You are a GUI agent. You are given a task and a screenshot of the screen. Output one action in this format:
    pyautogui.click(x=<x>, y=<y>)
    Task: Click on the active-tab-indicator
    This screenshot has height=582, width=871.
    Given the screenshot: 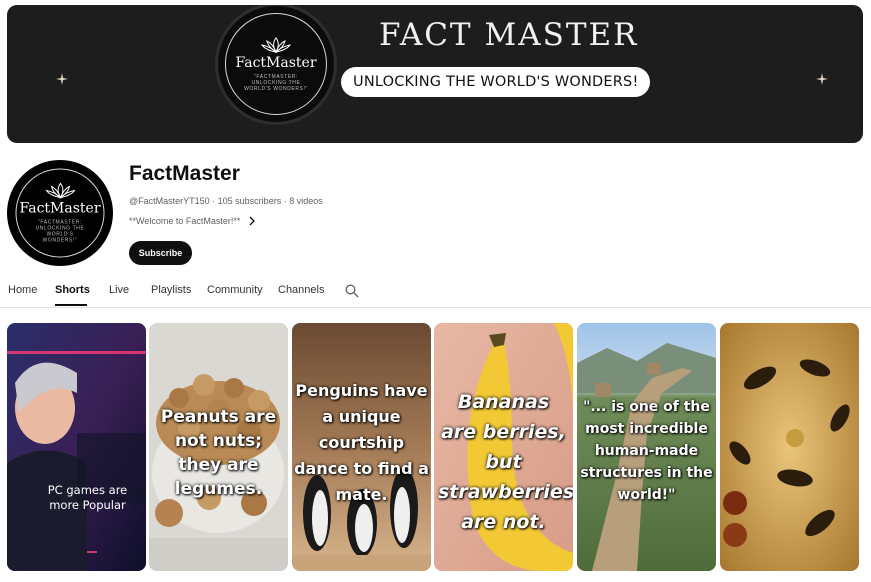 What is the action you would take?
    pyautogui.click(x=71, y=305)
    